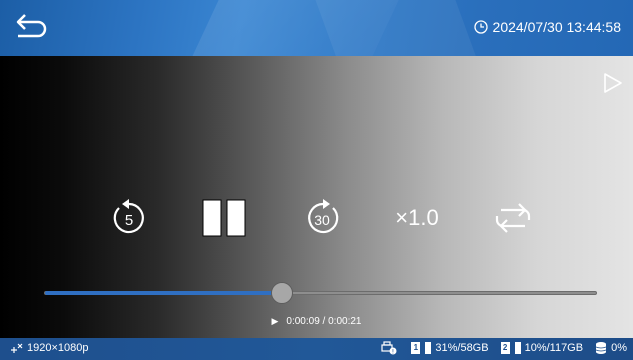 The height and width of the screenshot is (360, 633). I want to click on current-time: 0:00:09, so click(303, 321).